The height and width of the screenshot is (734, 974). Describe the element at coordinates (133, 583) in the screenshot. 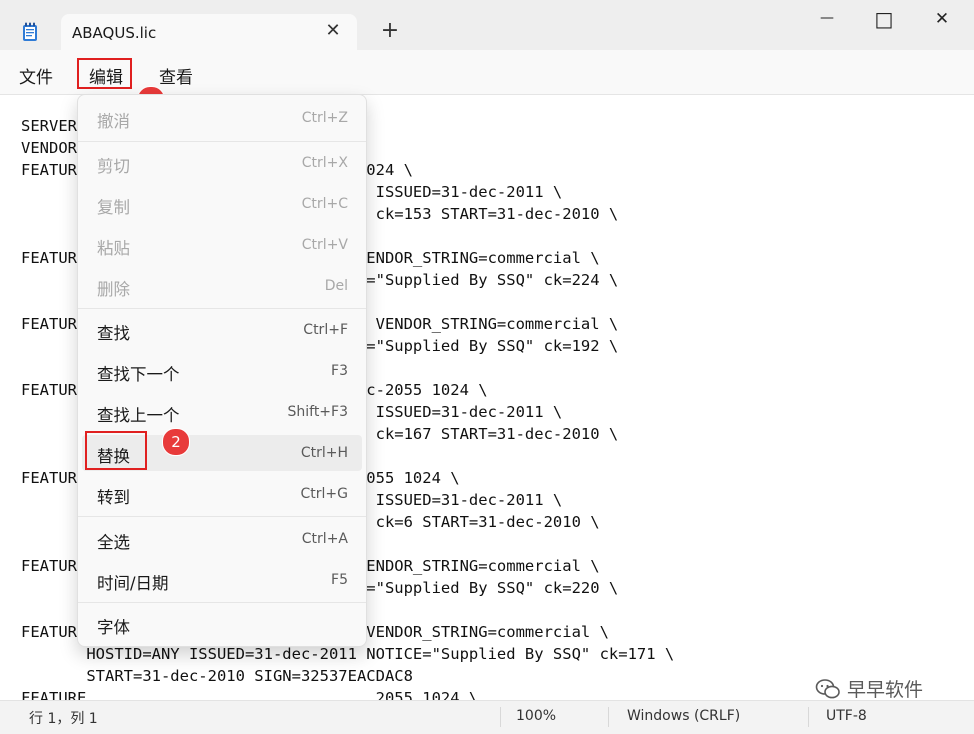

I see `menu-item-label: 时间/日期` at that location.